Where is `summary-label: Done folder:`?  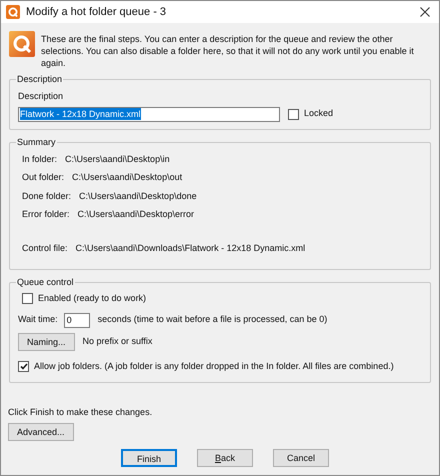 summary-label: Done folder: is located at coordinates (47, 196).